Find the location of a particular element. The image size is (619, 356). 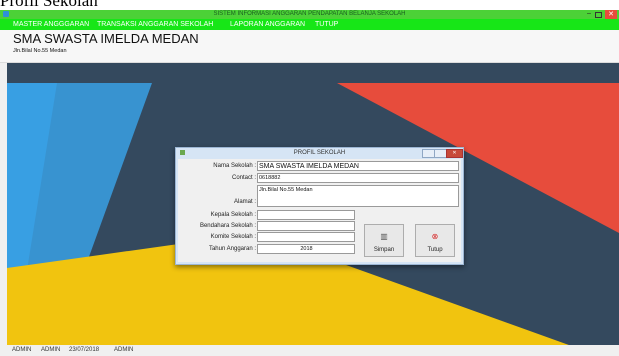

header-address: Jln.Bilal No.55 Medan is located at coordinates (40, 51).